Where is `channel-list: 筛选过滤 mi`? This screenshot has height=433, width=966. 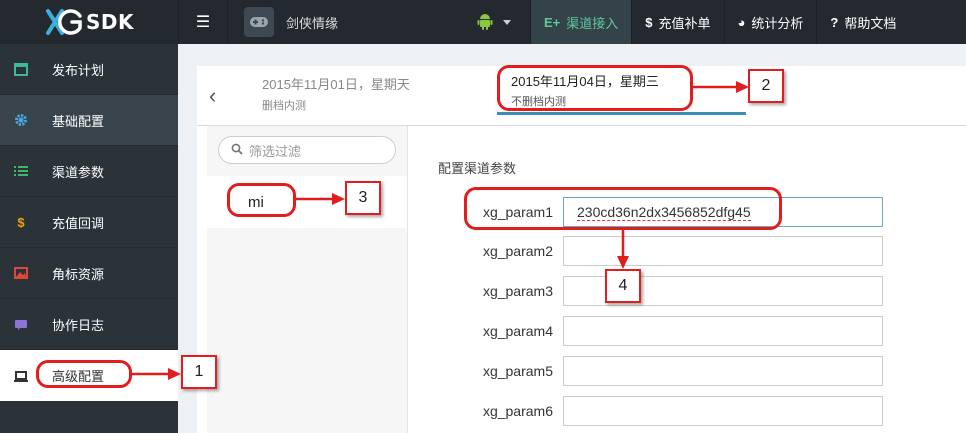 channel-list: 筛选过滤 mi is located at coordinates (307, 279).